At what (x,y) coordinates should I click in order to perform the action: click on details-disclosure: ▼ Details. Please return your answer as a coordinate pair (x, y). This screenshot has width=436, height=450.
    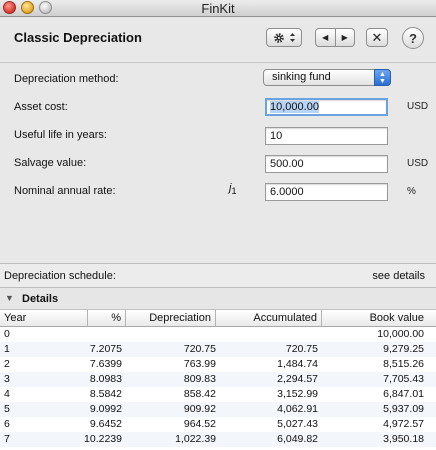
    Looking at the image, I should click on (218, 299).